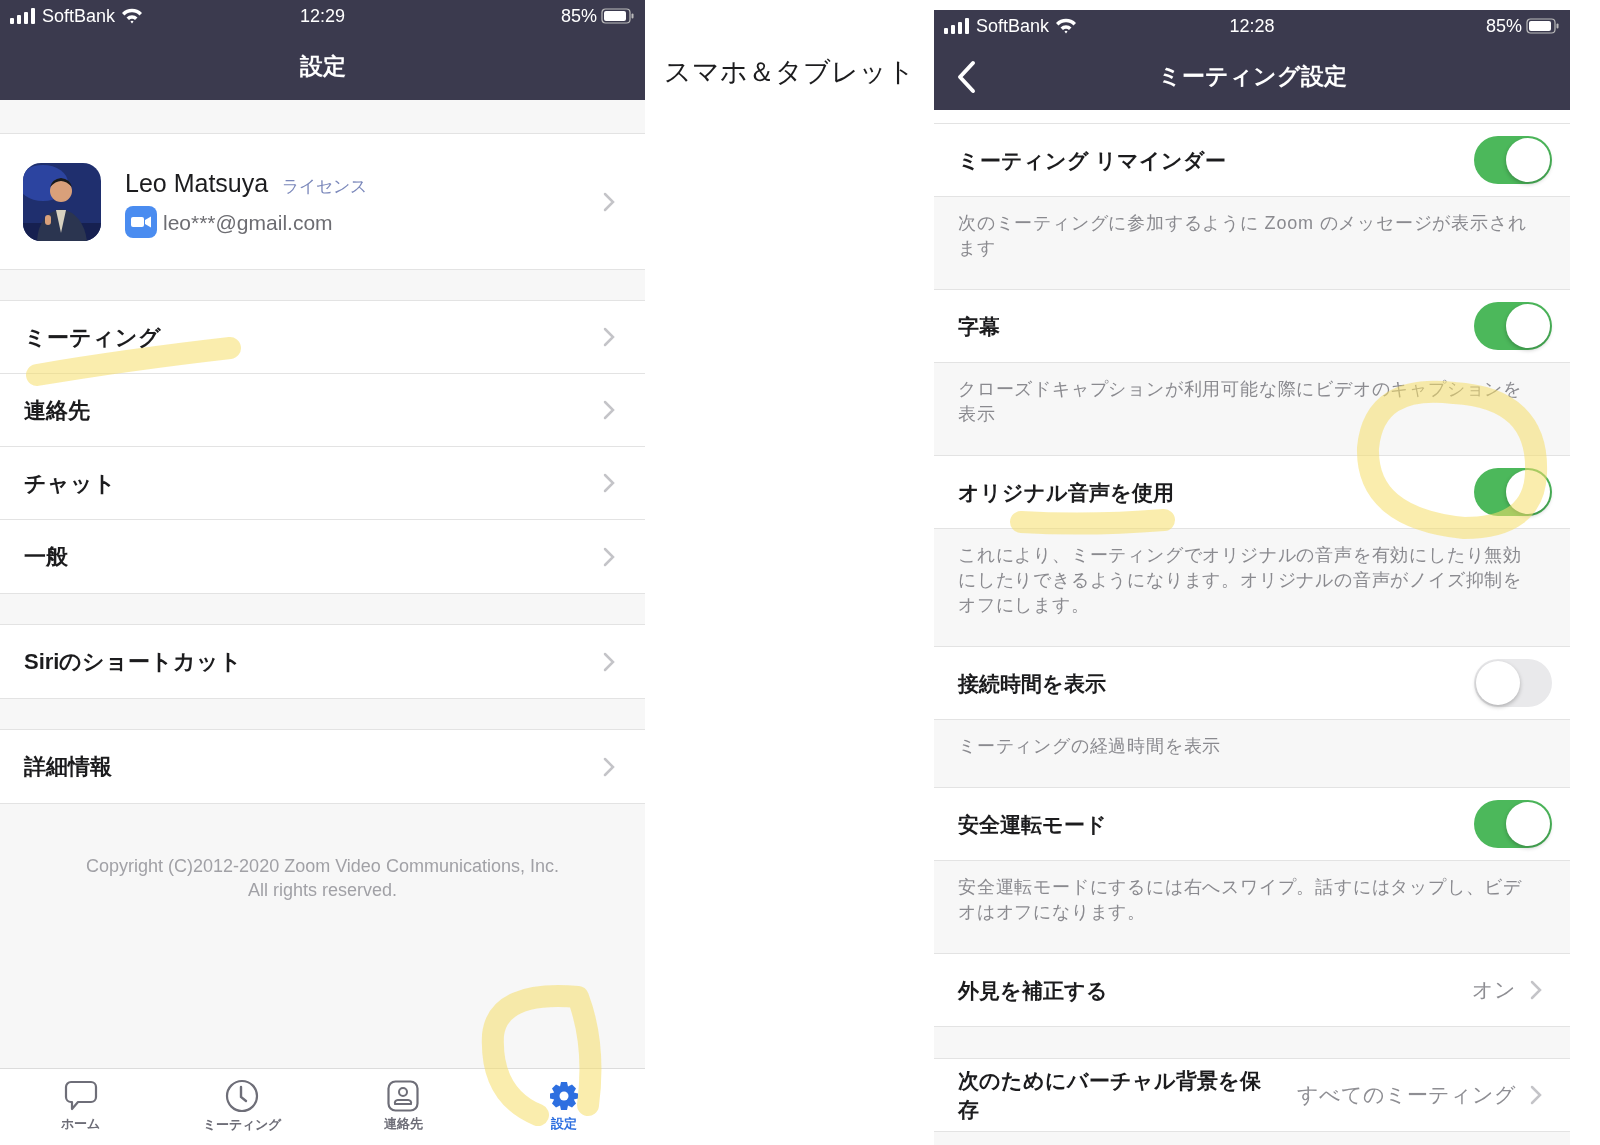 This screenshot has width=1600, height=1145. I want to click on clock-time: 12:29, so click(322, 16).